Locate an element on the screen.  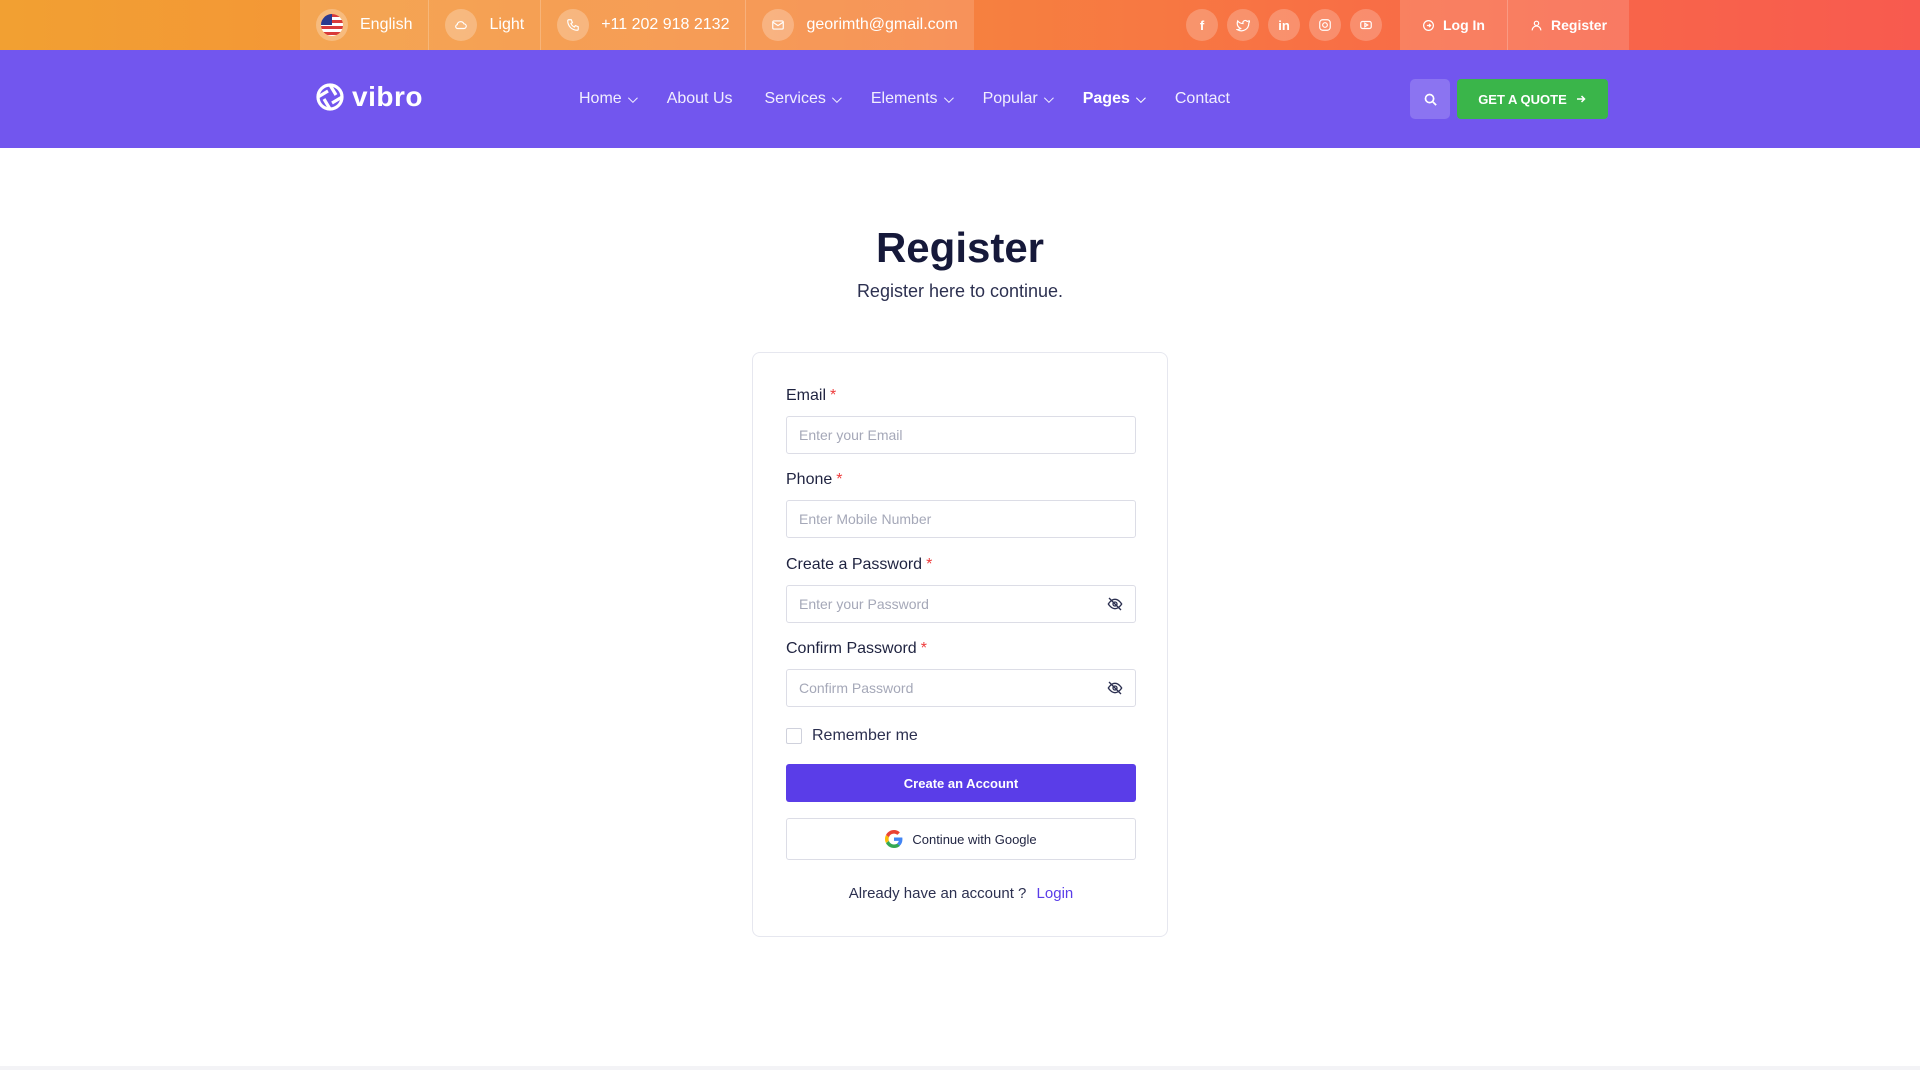
site-logo: vibro is located at coordinates (368, 97).